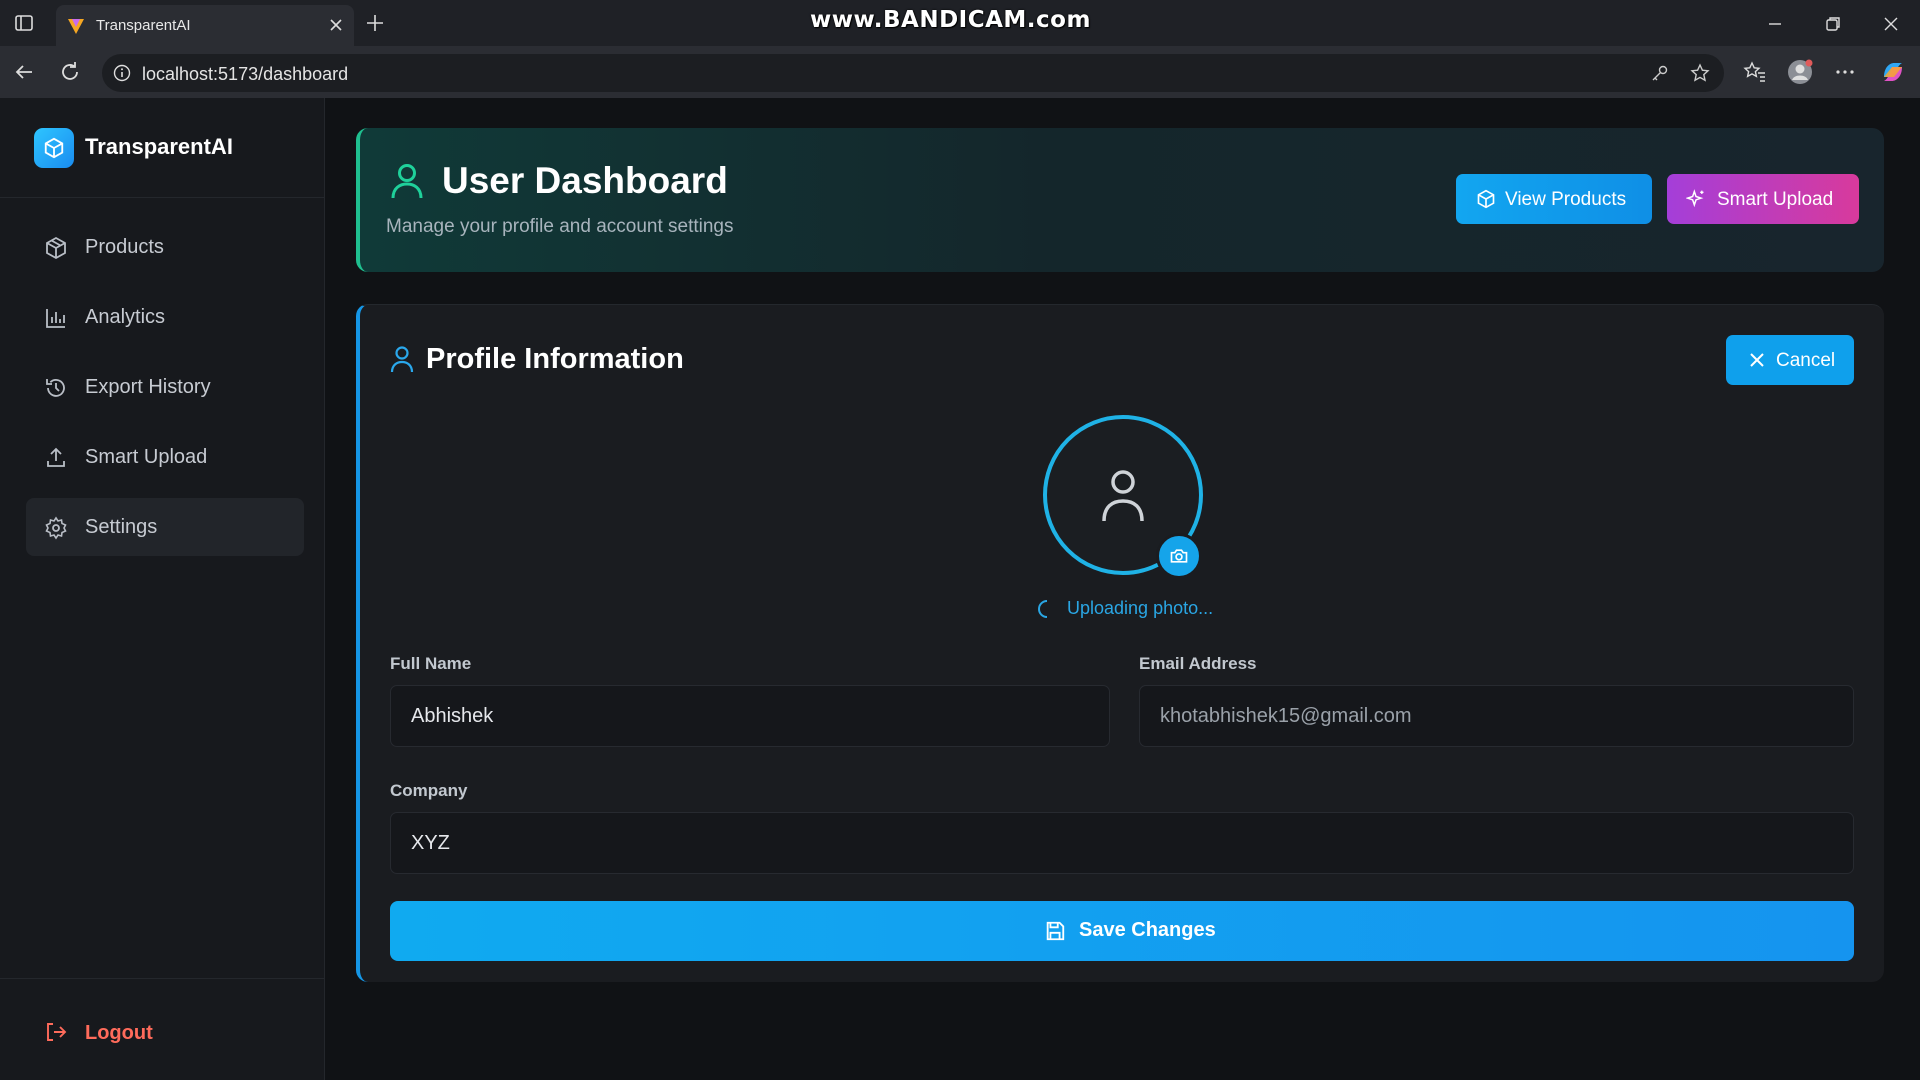 The height and width of the screenshot is (1080, 1920). I want to click on user-placeholder-icon, so click(1123, 496).